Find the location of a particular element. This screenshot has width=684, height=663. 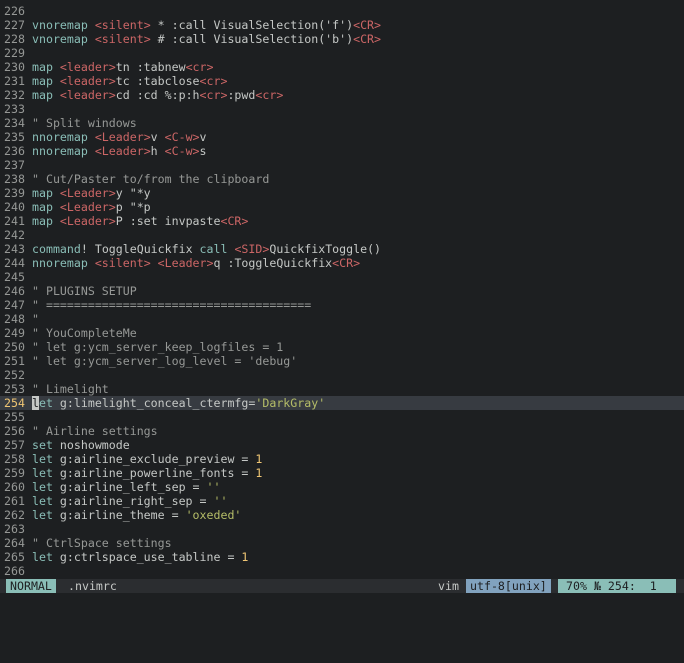

line-number: 256 is located at coordinates (14, 431).